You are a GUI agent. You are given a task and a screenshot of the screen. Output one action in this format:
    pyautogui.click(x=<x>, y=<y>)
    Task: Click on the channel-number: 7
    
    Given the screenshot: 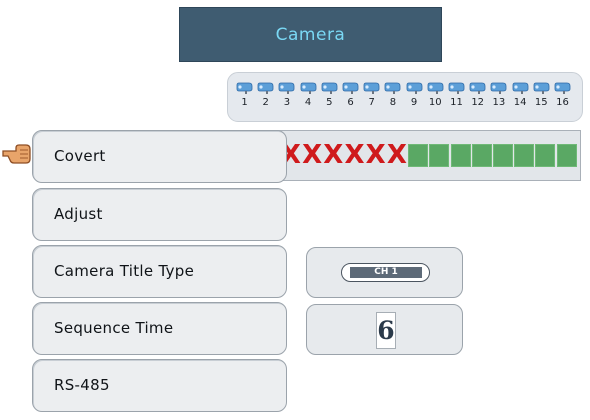 What is the action you would take?
    pyautogui.click(x=371, y=102)
    